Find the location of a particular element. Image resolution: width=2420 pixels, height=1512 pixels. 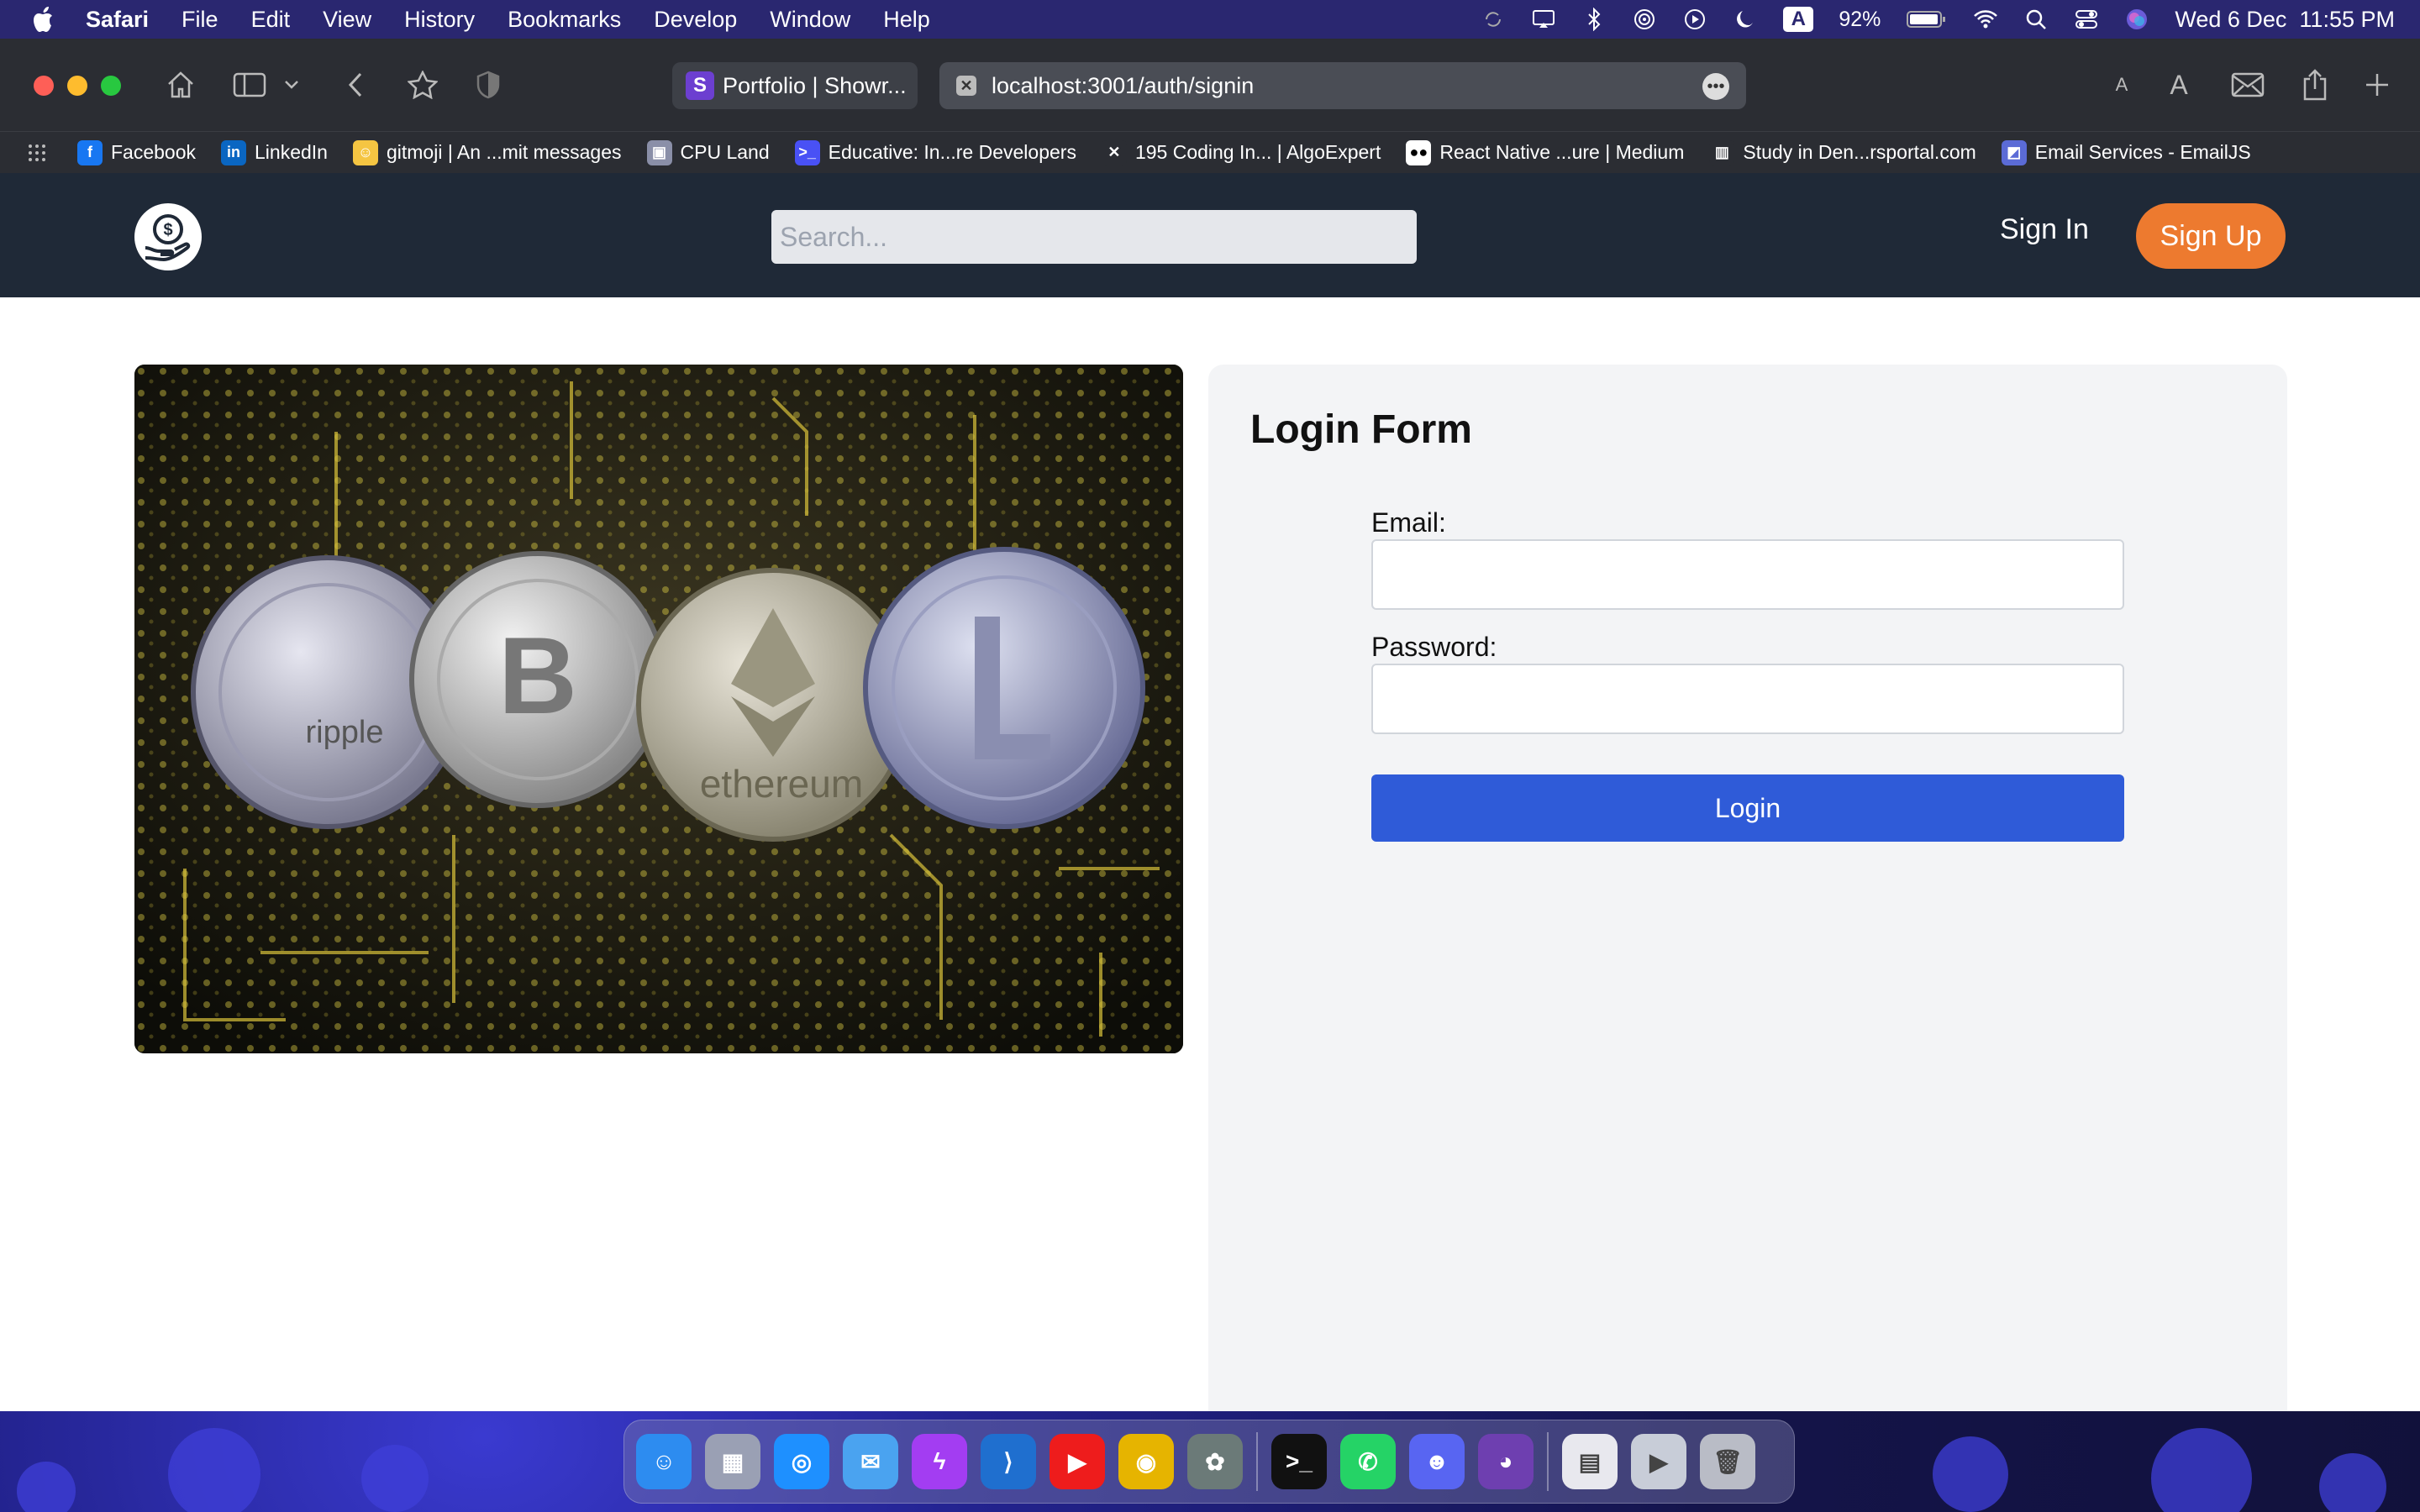

bookmark-item: ☺ gitmoji | An ...mit messages is located at coordinates (487, 152).